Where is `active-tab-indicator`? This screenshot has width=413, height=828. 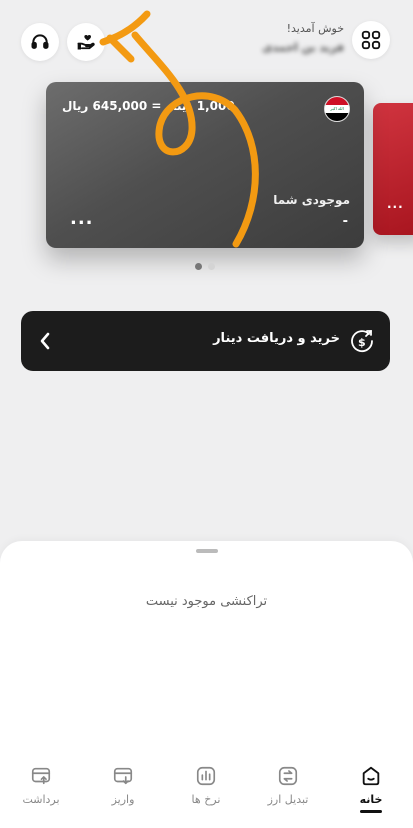 active-tab-indicator is located at coordinates (371, 811).